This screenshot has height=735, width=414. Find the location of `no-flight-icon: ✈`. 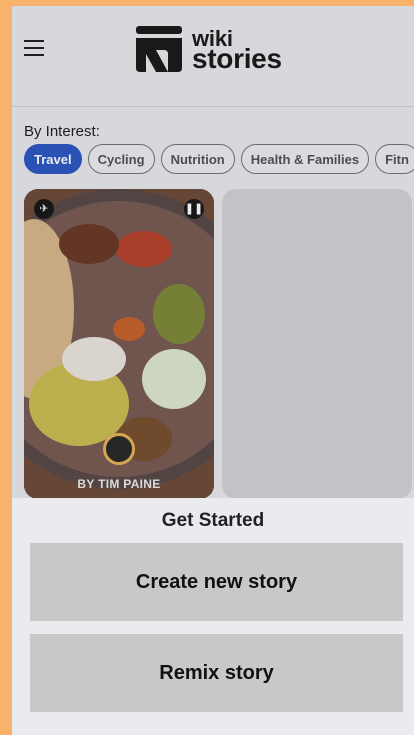

no-flight-icon: ✈ is located at coordinates (44, 209).